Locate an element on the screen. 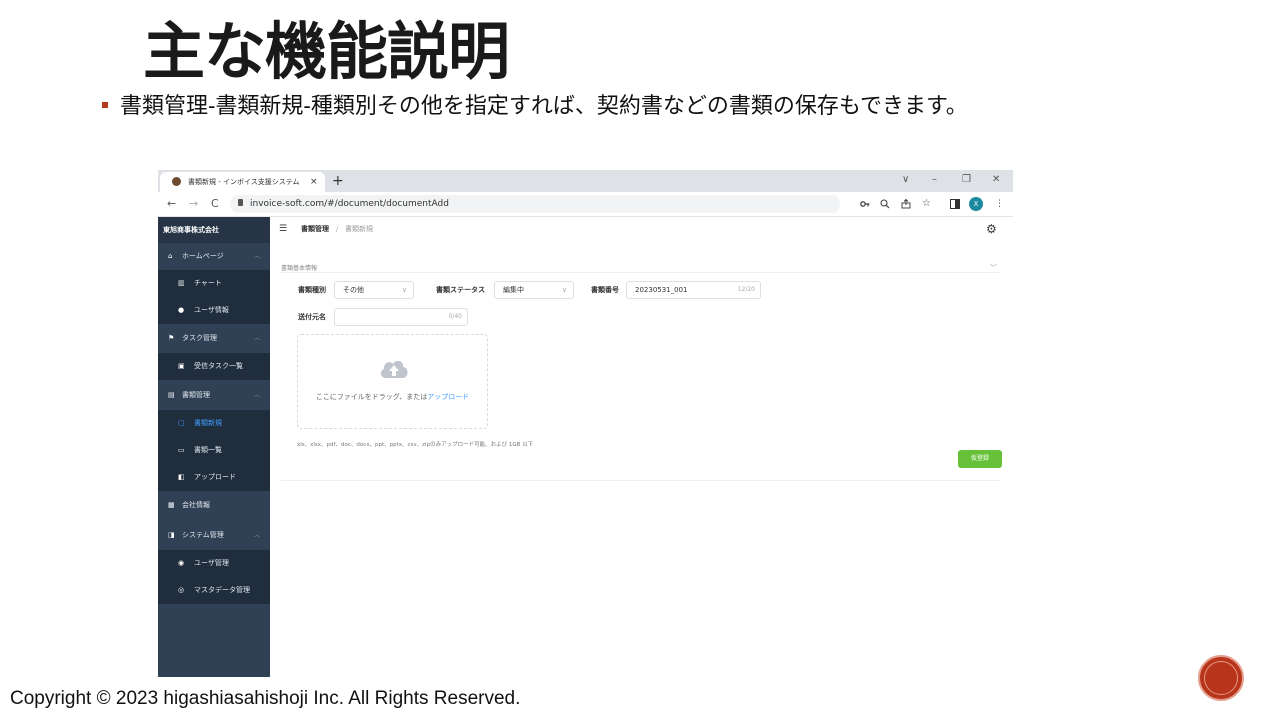  reload-button: C is located at coordinates (215, 204).